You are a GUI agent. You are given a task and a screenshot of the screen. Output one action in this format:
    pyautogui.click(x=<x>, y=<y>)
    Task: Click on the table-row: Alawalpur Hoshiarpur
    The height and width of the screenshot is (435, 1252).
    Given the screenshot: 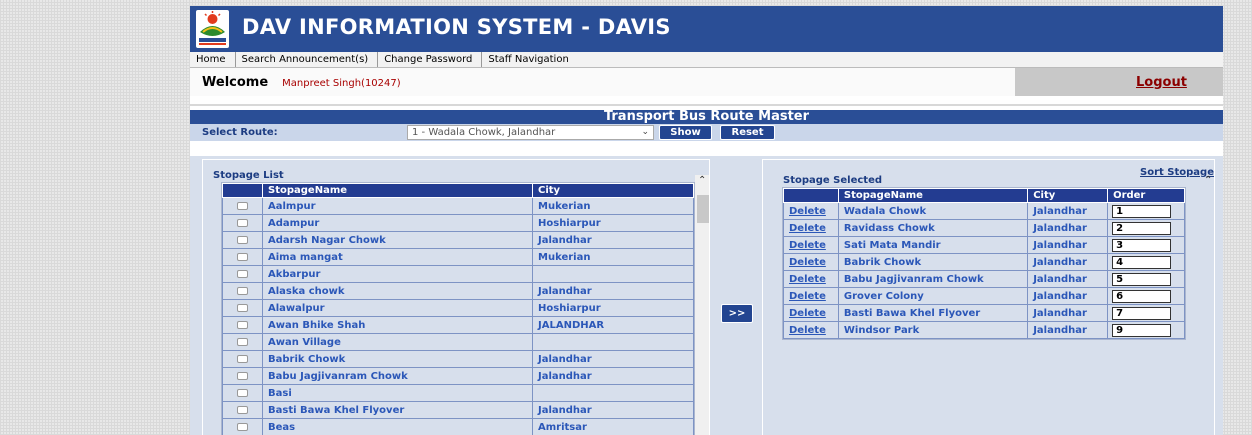 What is the action you would take?
    pyautogui.click(x=458, y=308)
    